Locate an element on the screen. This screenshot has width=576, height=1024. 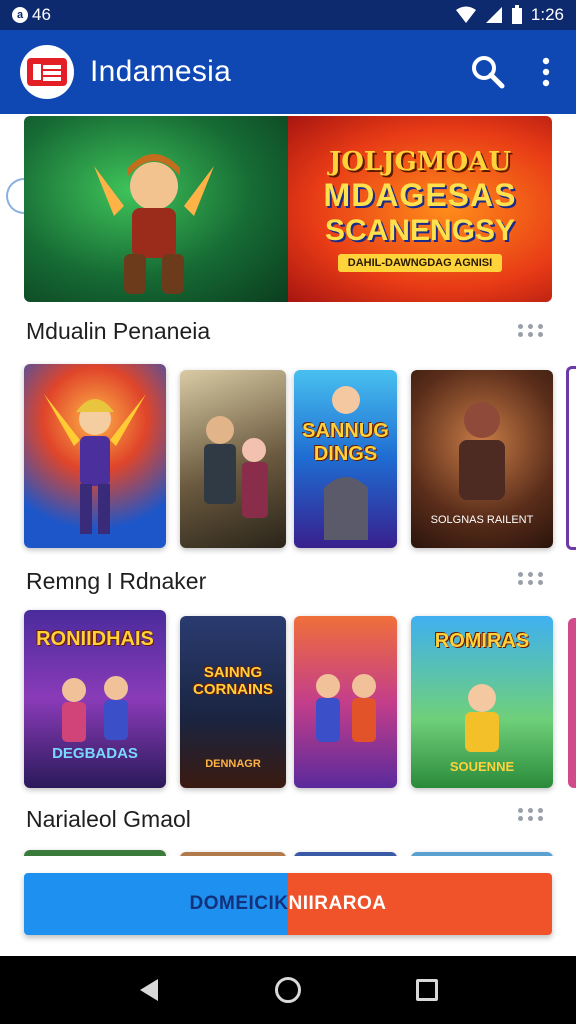
banner-title-line3: SCANENGSY is located at coordinates (420, 230).